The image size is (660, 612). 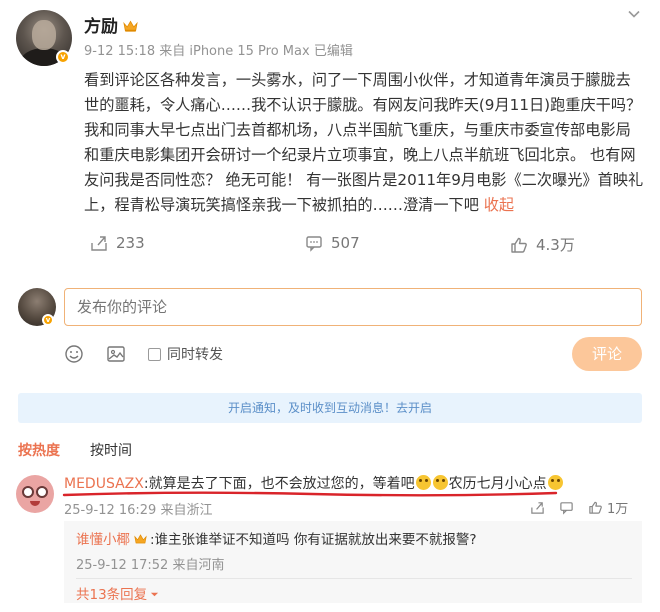 I want to click on comment-input, so click(x=353, y=307).